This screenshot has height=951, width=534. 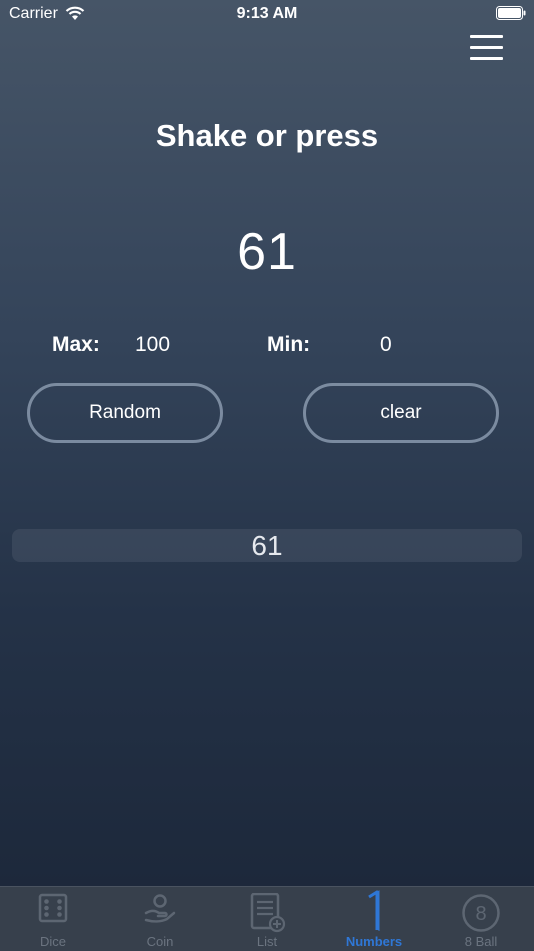 I want to click on tab-bar: Dice Coin List Numbers 8 8 Ball, so click(x=267, y=918).